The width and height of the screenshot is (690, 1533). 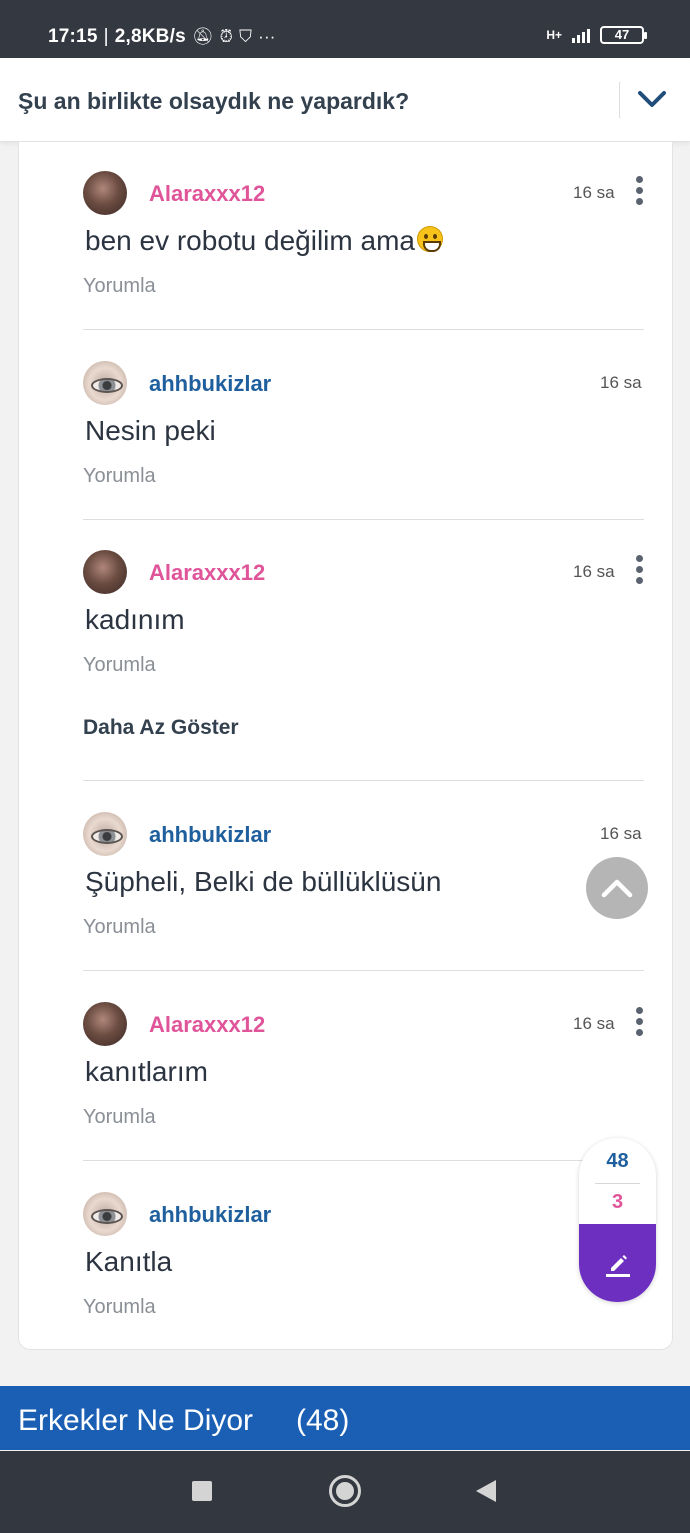 I want to click on comment-text: Nesin peki, so click(x=150, y=430).